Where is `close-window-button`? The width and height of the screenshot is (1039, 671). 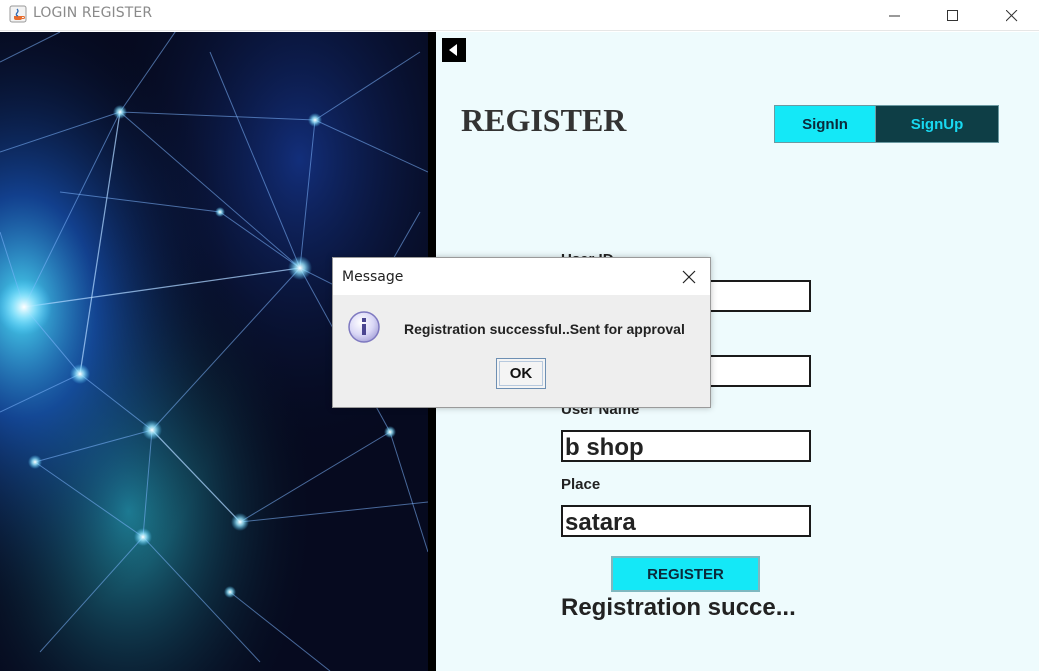 close-window-button is located at coordinates (1011, 15).